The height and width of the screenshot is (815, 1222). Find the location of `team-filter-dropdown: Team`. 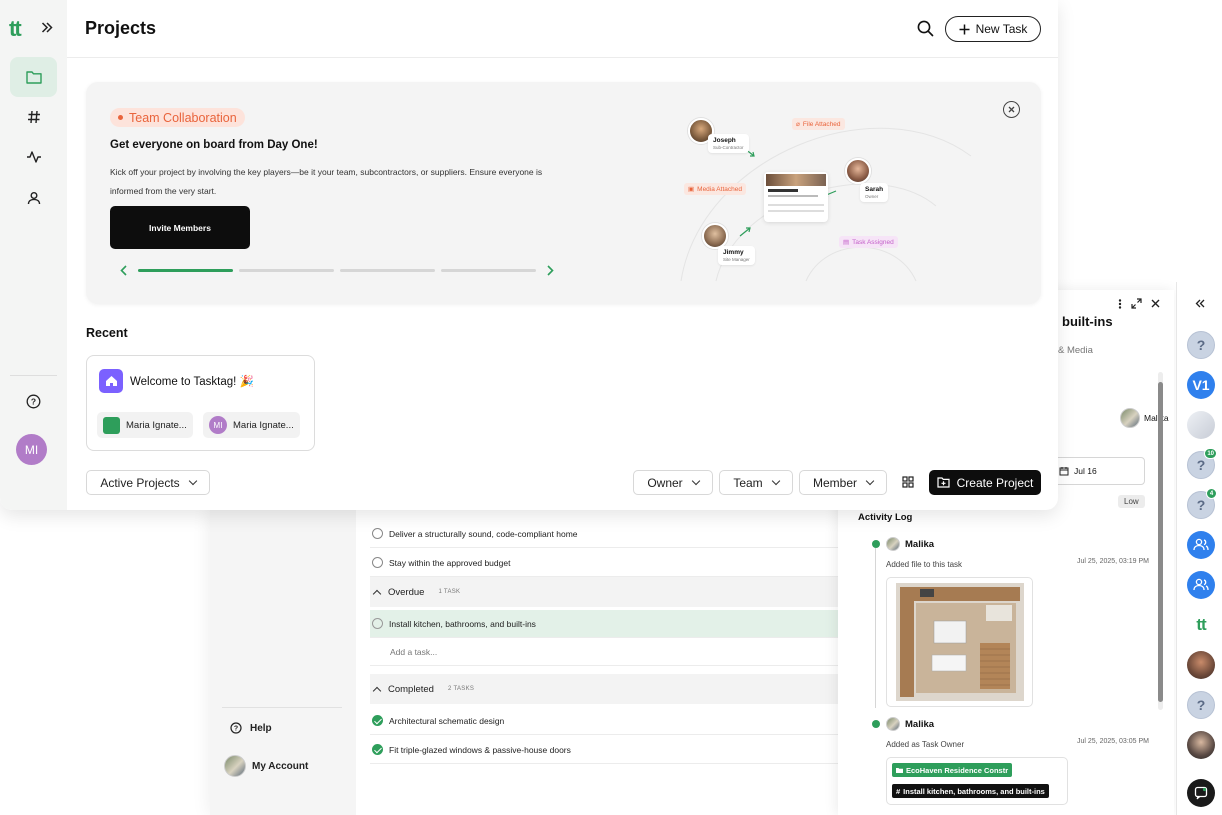

team-filter-dropdown: Team is located at coordinates (756, 482).